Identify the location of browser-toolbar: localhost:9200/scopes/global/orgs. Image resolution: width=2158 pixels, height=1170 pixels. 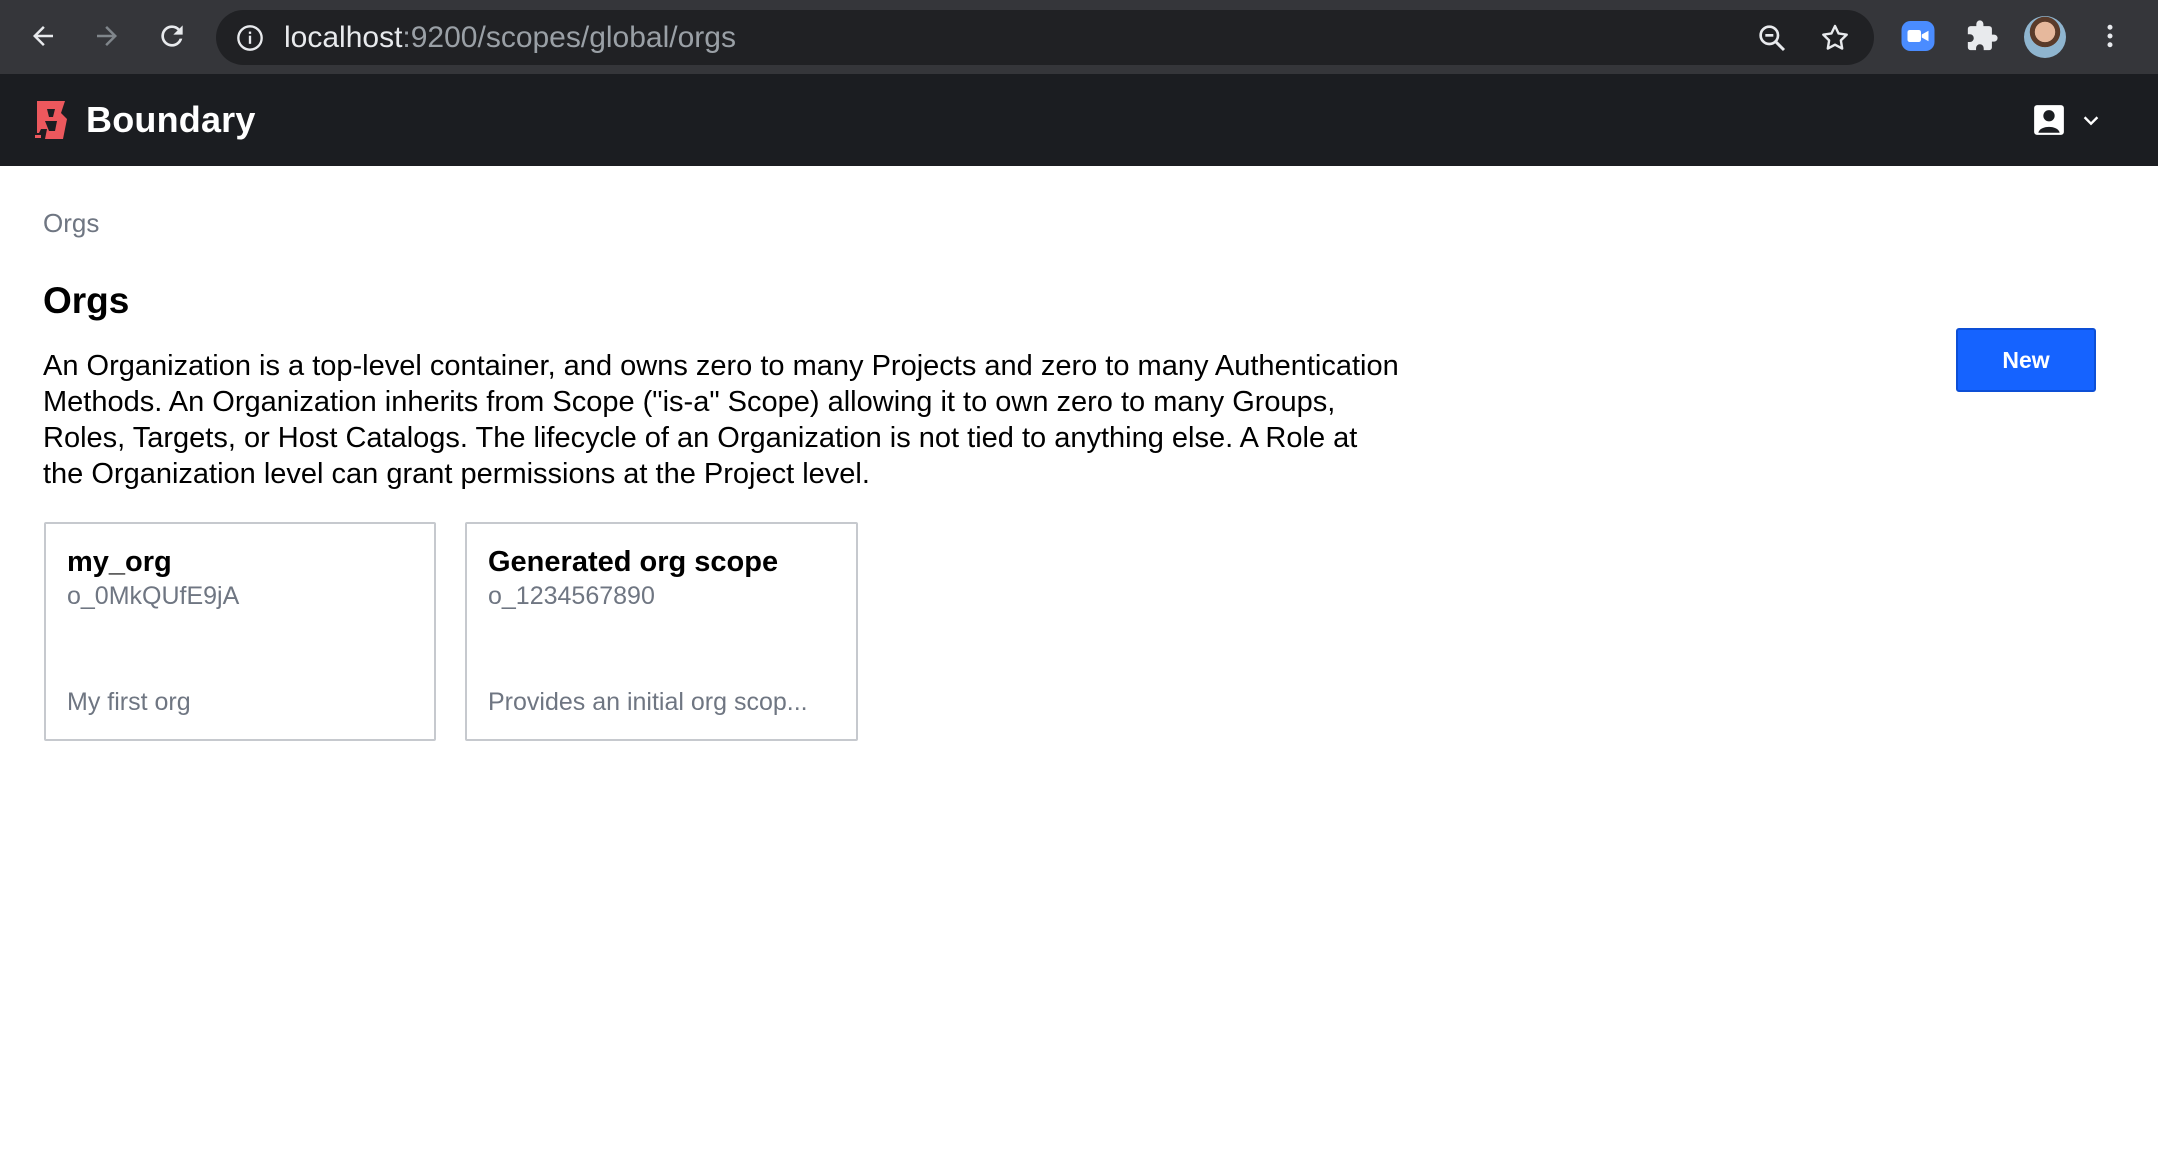
(1079, 37).